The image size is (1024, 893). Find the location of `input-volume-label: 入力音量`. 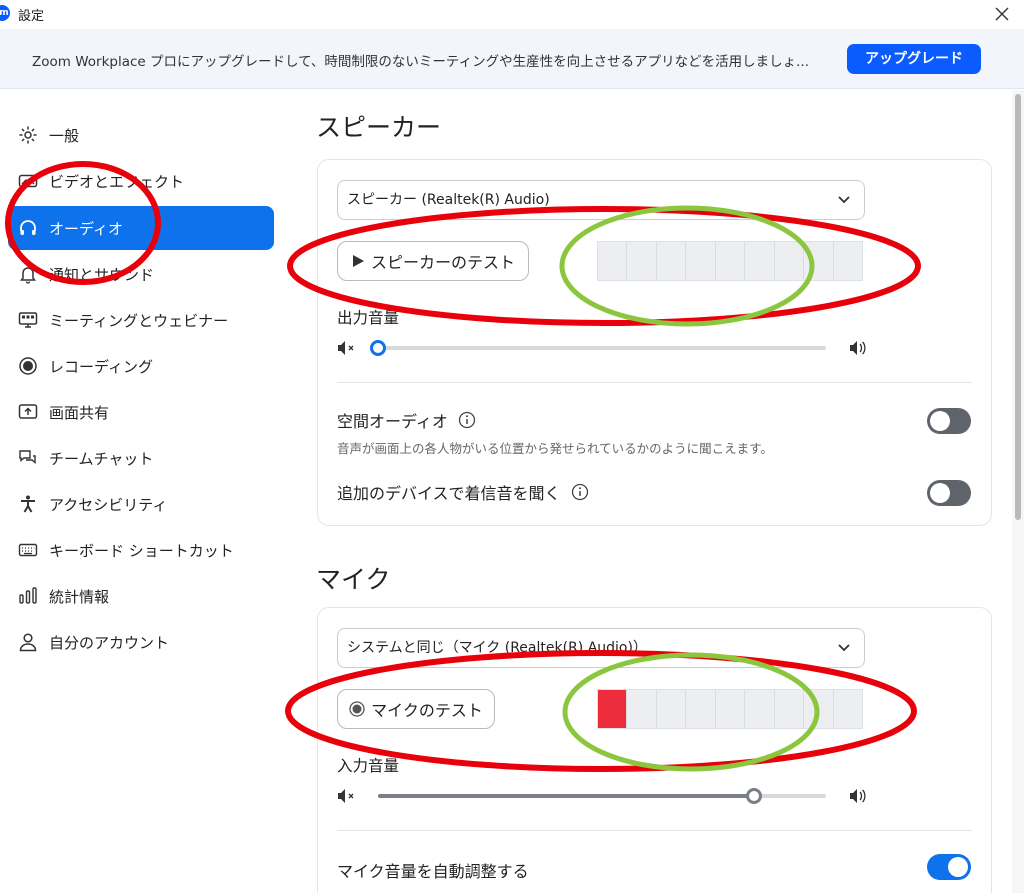

input-volume-label: 入力音量 is located at coordinates (368, 766).